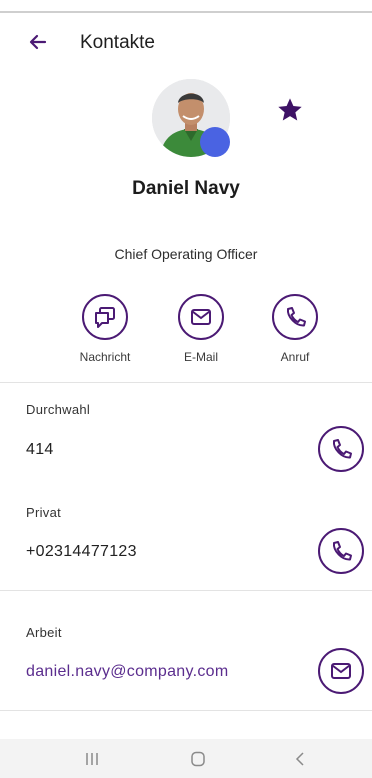 This screenshot has width=372, height=778. I want to click on arrow-left-icon, so click(38, 42).